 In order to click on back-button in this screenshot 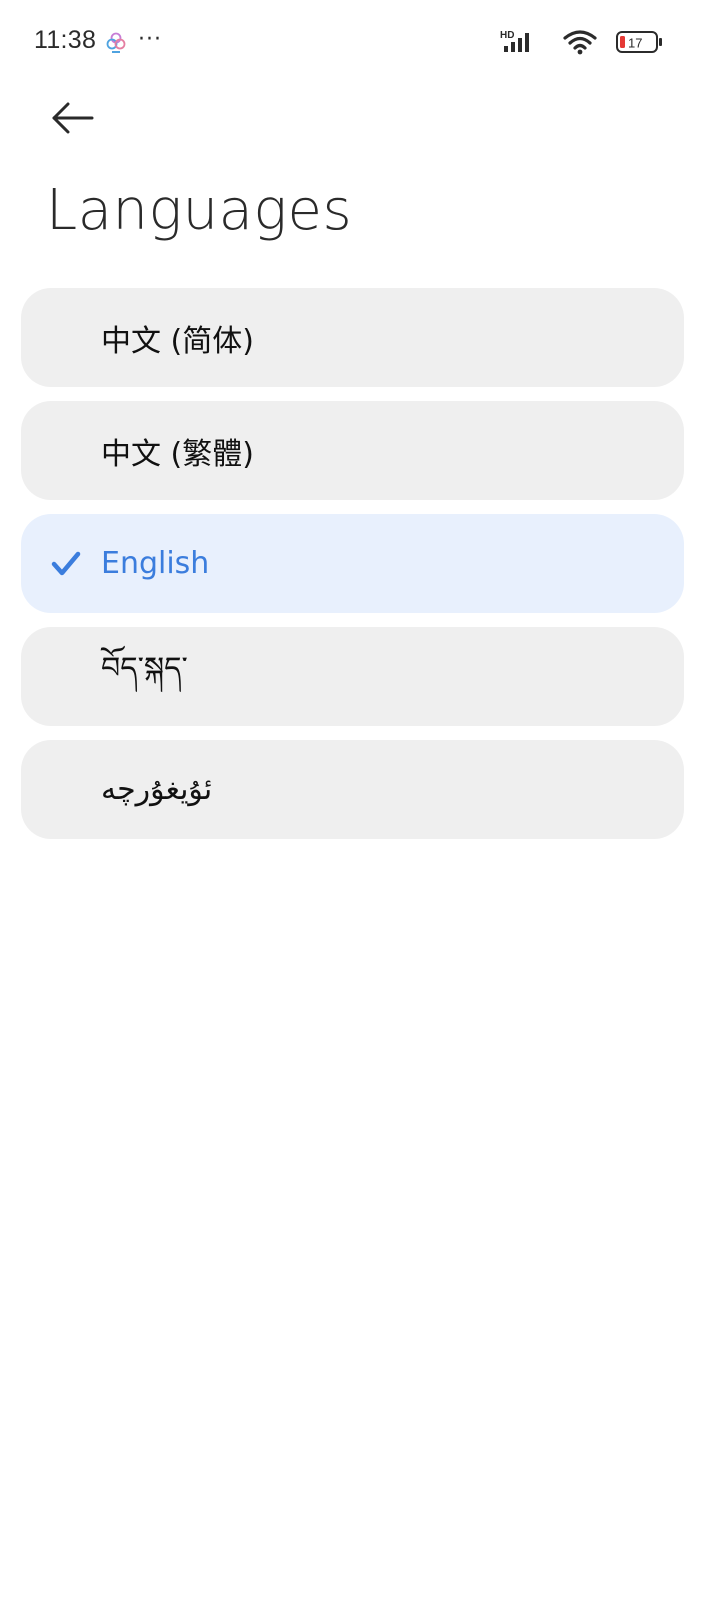, I will do `click(73, 118)`.